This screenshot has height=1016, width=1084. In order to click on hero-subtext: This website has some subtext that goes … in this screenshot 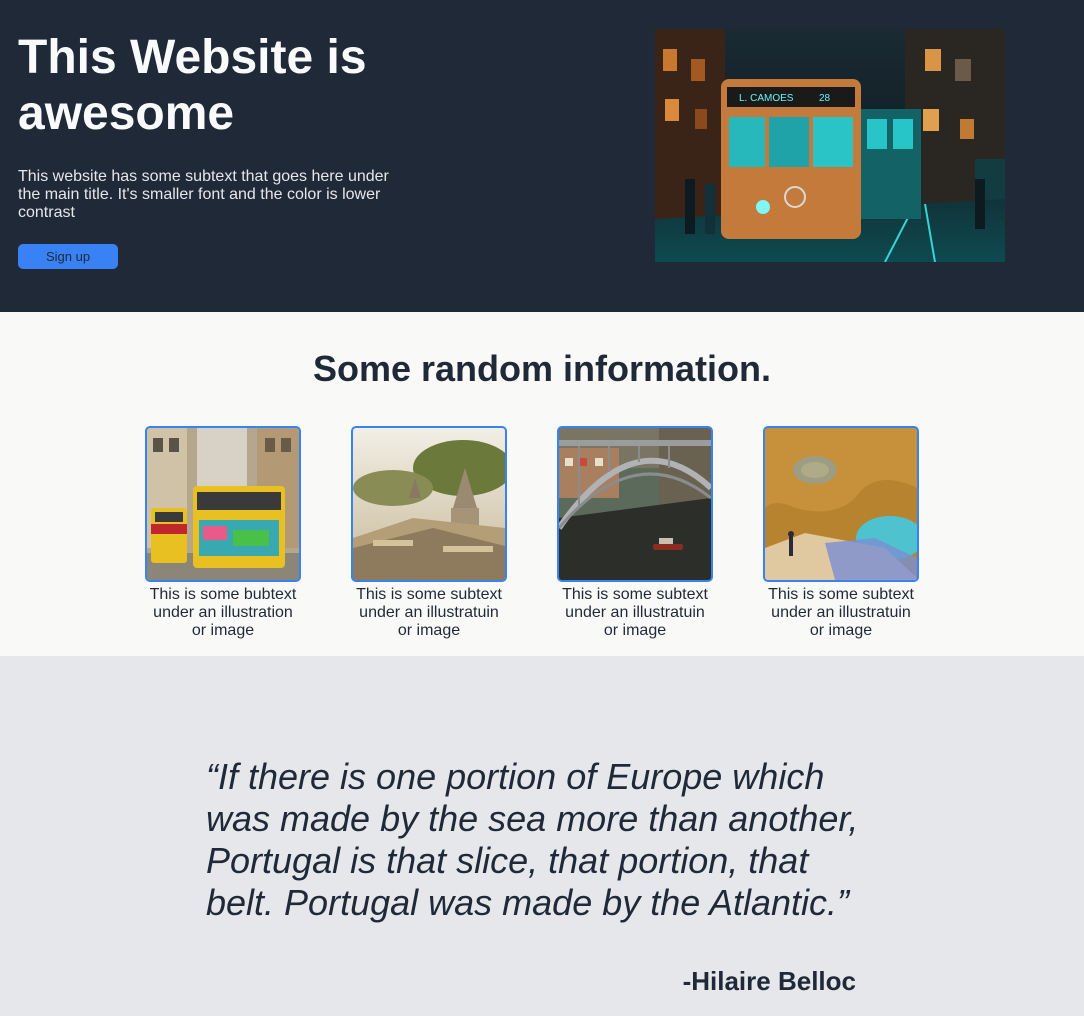, I will do `click(203, 194)`.